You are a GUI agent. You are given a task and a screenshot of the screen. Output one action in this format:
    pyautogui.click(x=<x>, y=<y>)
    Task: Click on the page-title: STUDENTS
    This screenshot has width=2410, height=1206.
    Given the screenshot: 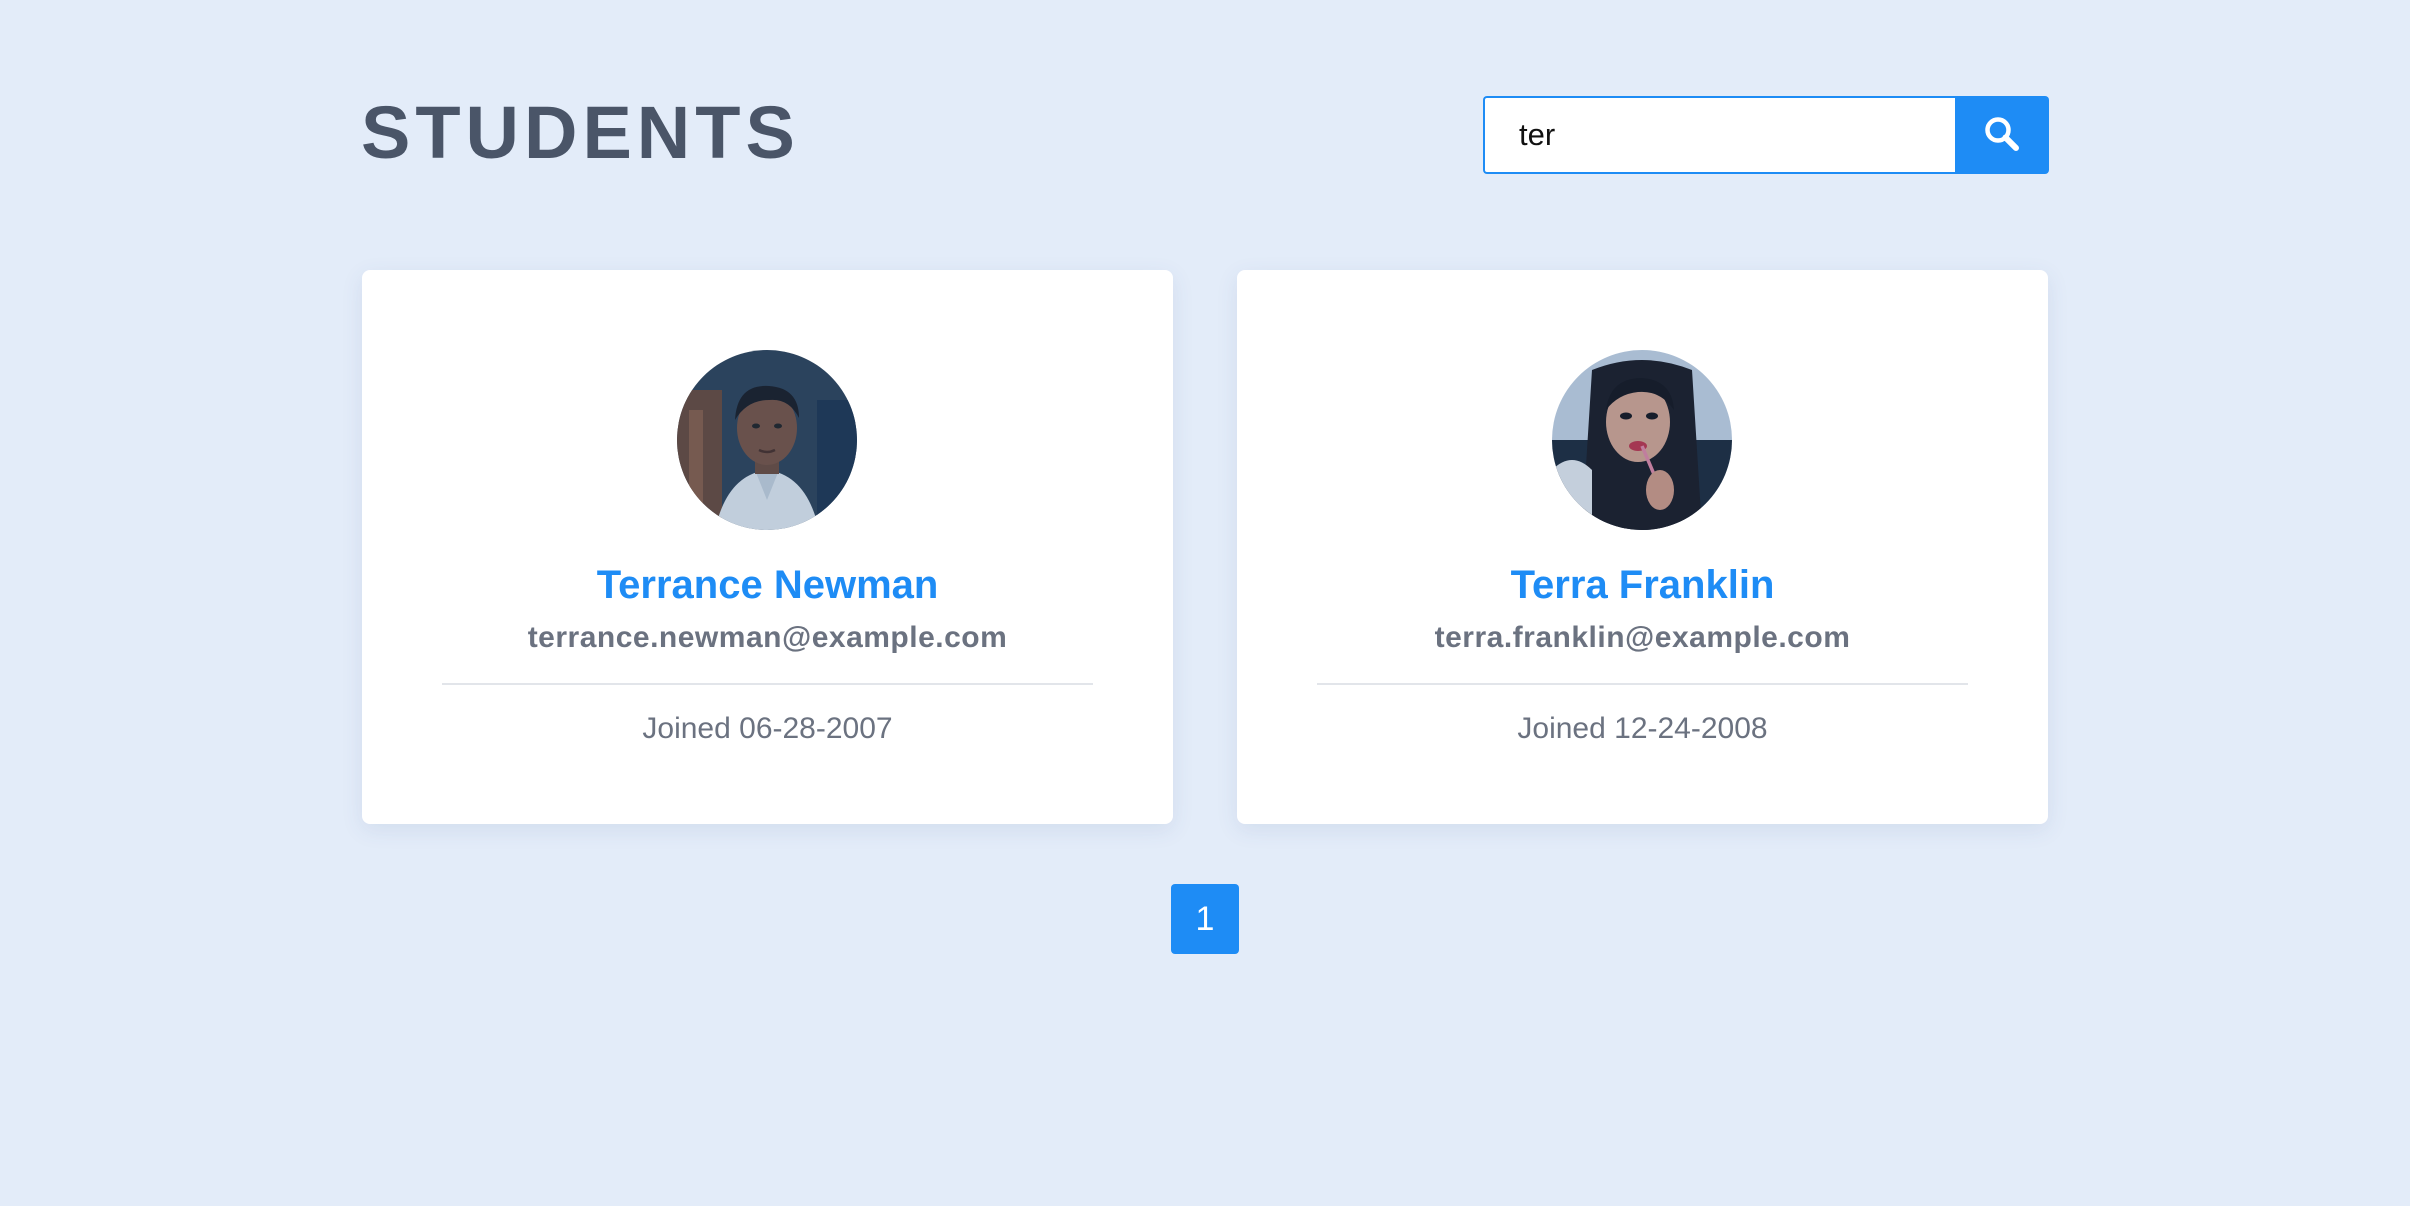 What is the action you would take?
    pyautogui.click(x=580, y=132)
    